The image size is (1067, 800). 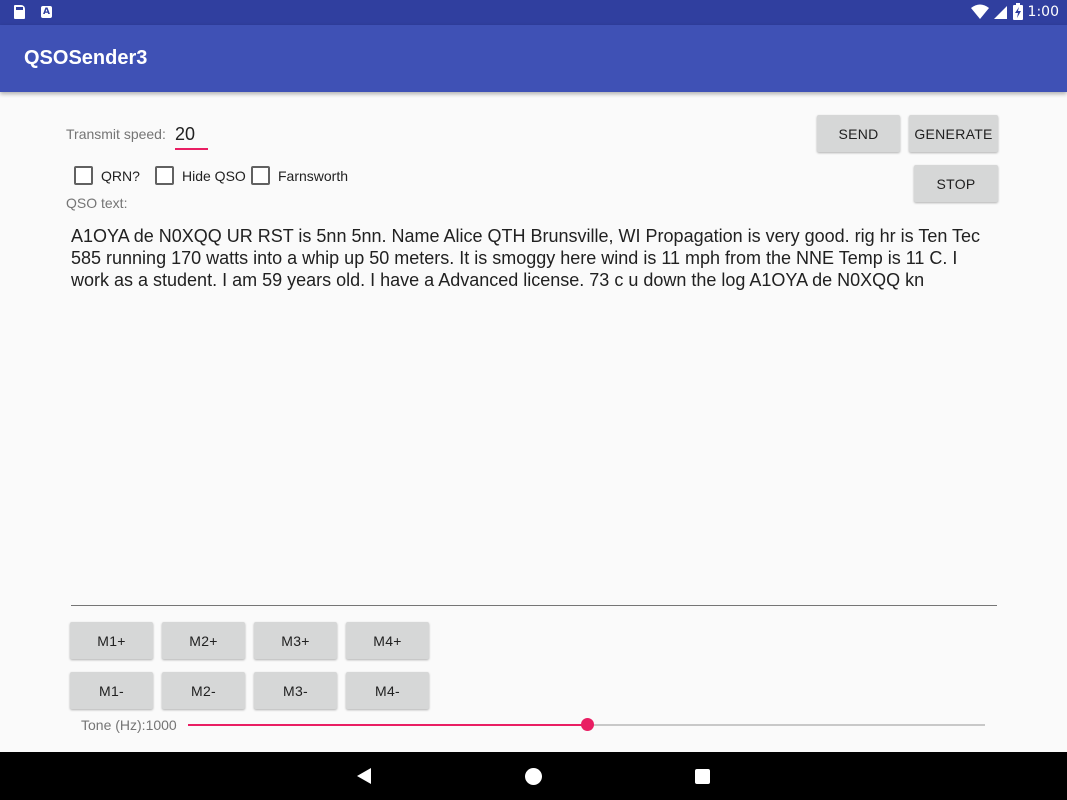 What do you see at coordinates (364, 776) in the screenshot?
I see `back-icon` at bounding box center [364, 776].